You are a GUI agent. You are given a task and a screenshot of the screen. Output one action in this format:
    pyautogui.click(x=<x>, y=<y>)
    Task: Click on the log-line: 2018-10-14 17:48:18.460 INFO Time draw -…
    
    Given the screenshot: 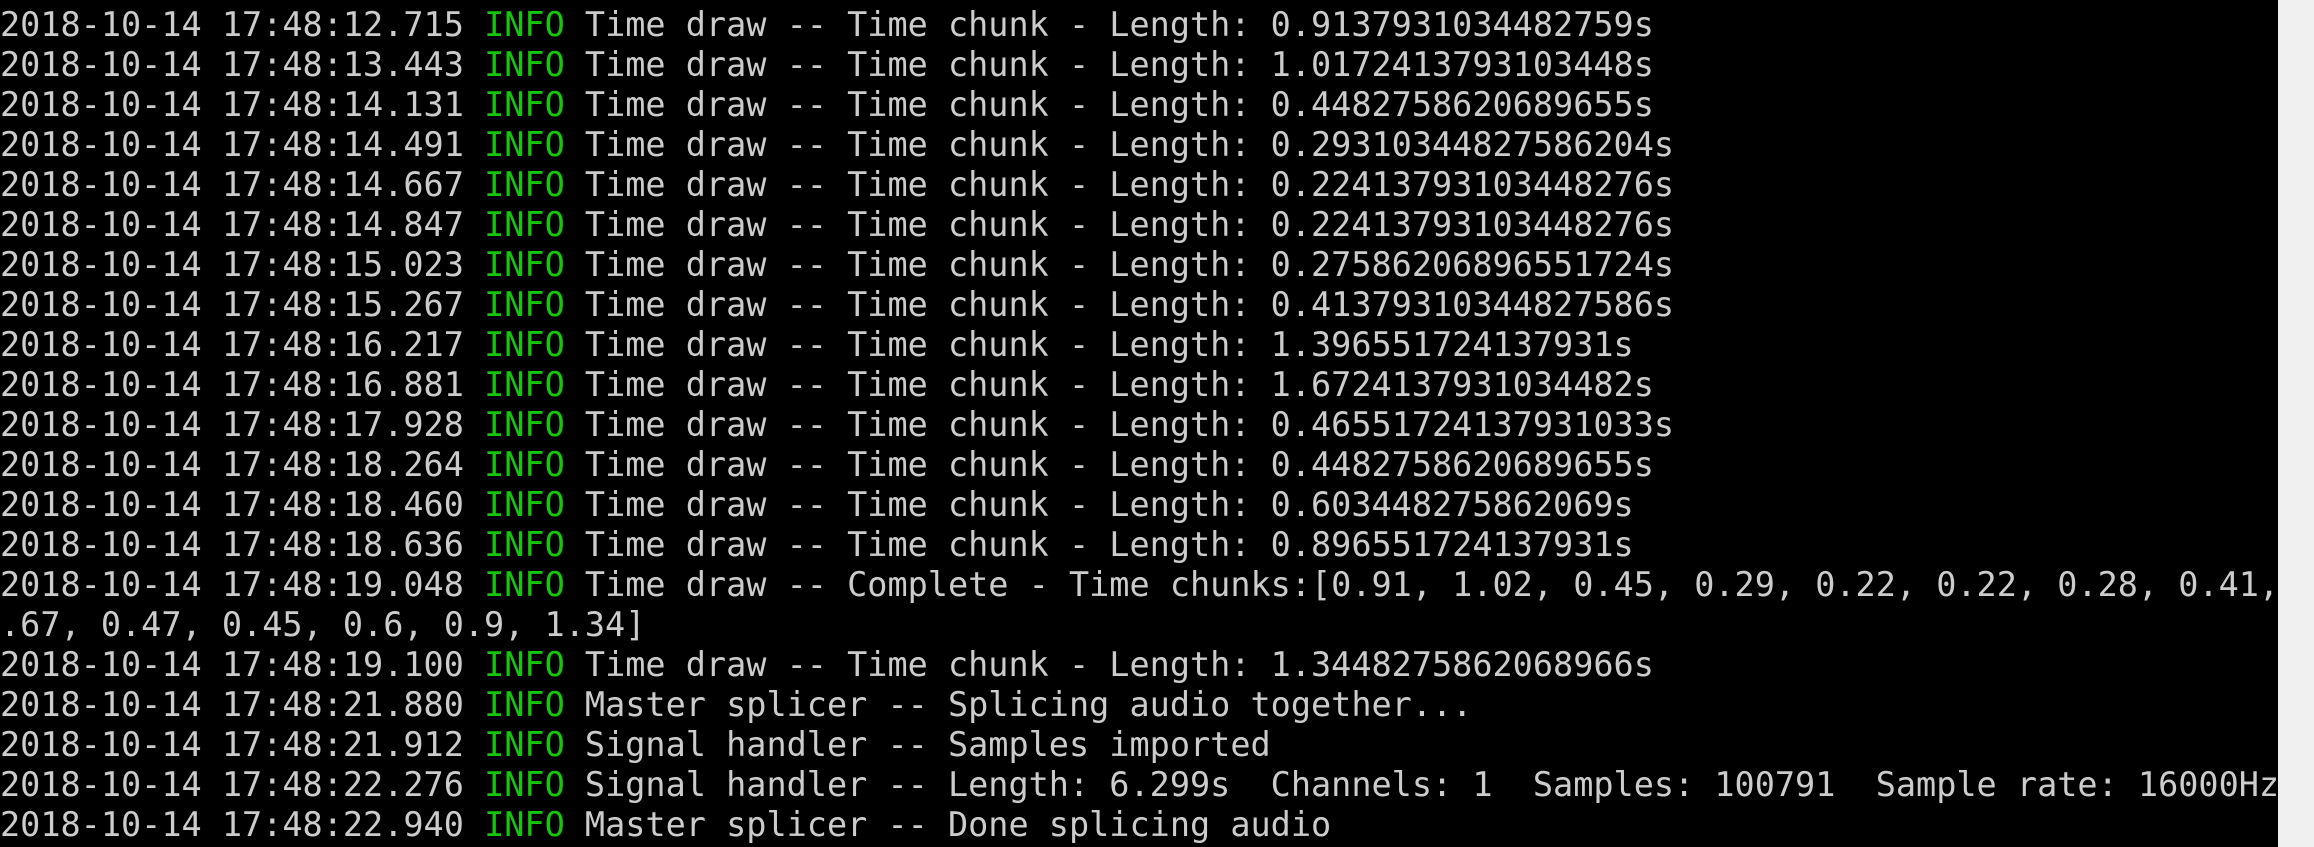 What is the action you would take?
    pyautogui.click(x=1139, y=505)
    